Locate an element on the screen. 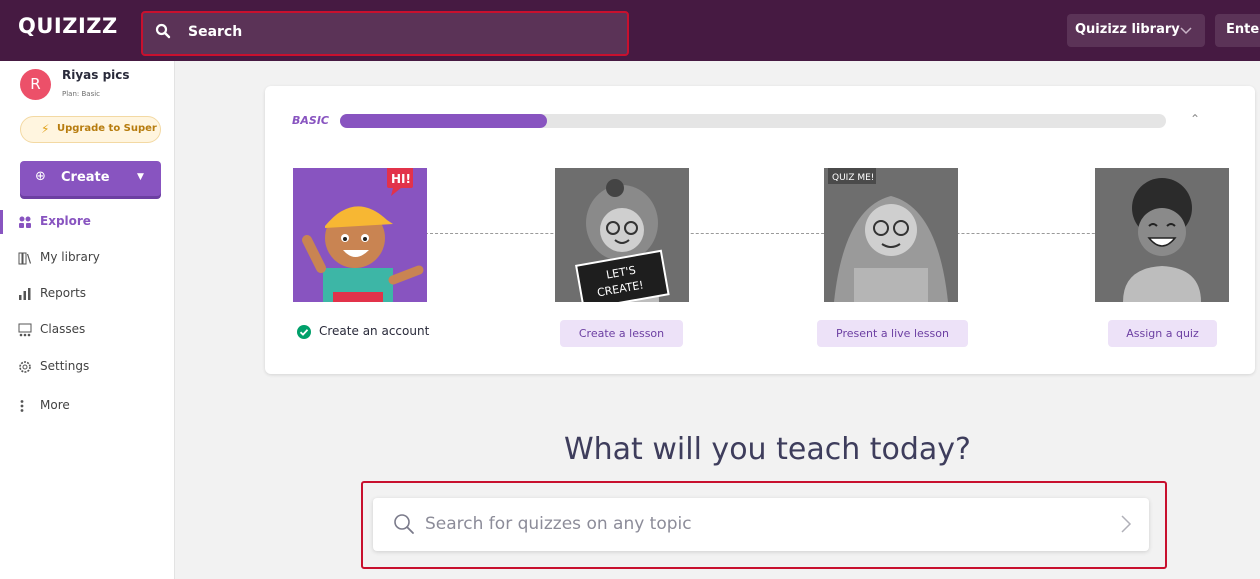 This screenshot has width=1260, height=579. create-button: ⊕ Create ▼ is located at coordinates (90, 178).